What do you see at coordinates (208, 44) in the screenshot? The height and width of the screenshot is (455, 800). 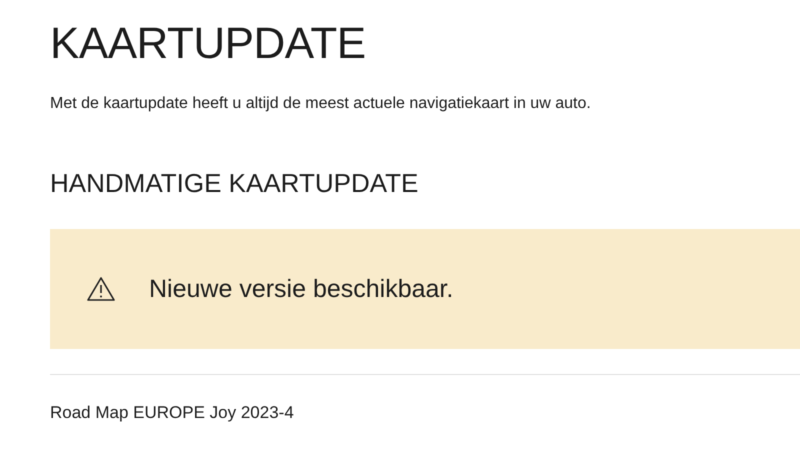 I see `page-title: KAARTUPDATE` at bounding box center [208, 44].